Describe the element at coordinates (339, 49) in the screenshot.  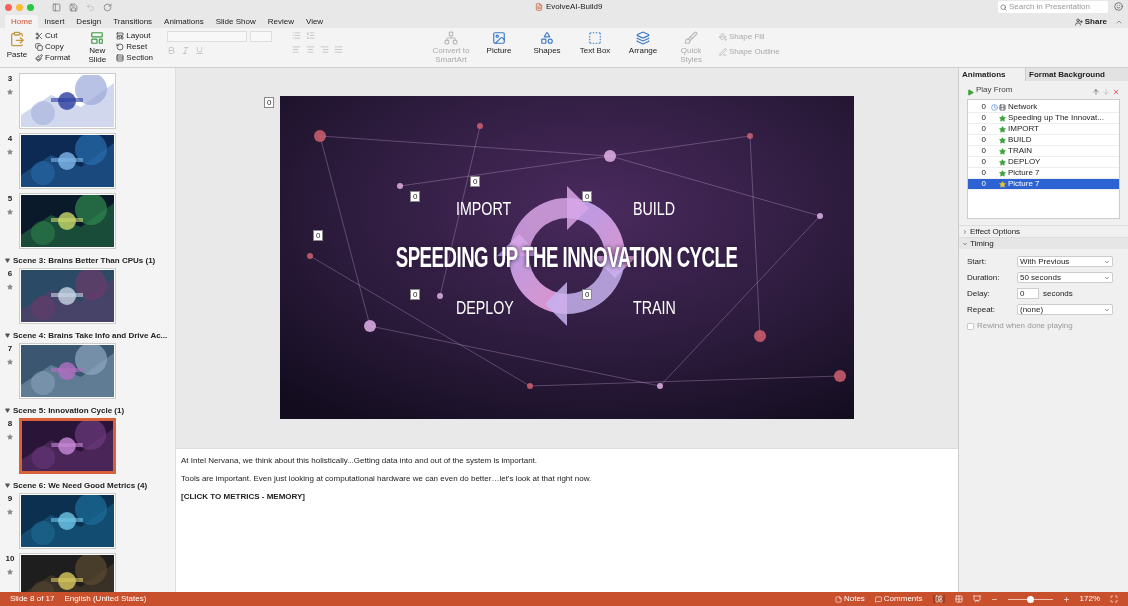
I see `justify-icon` at that location.